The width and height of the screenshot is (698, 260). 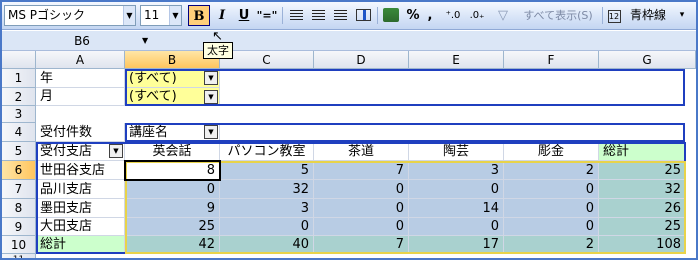 I want to click on column-item: 彫金, so click(x=551, y=151).